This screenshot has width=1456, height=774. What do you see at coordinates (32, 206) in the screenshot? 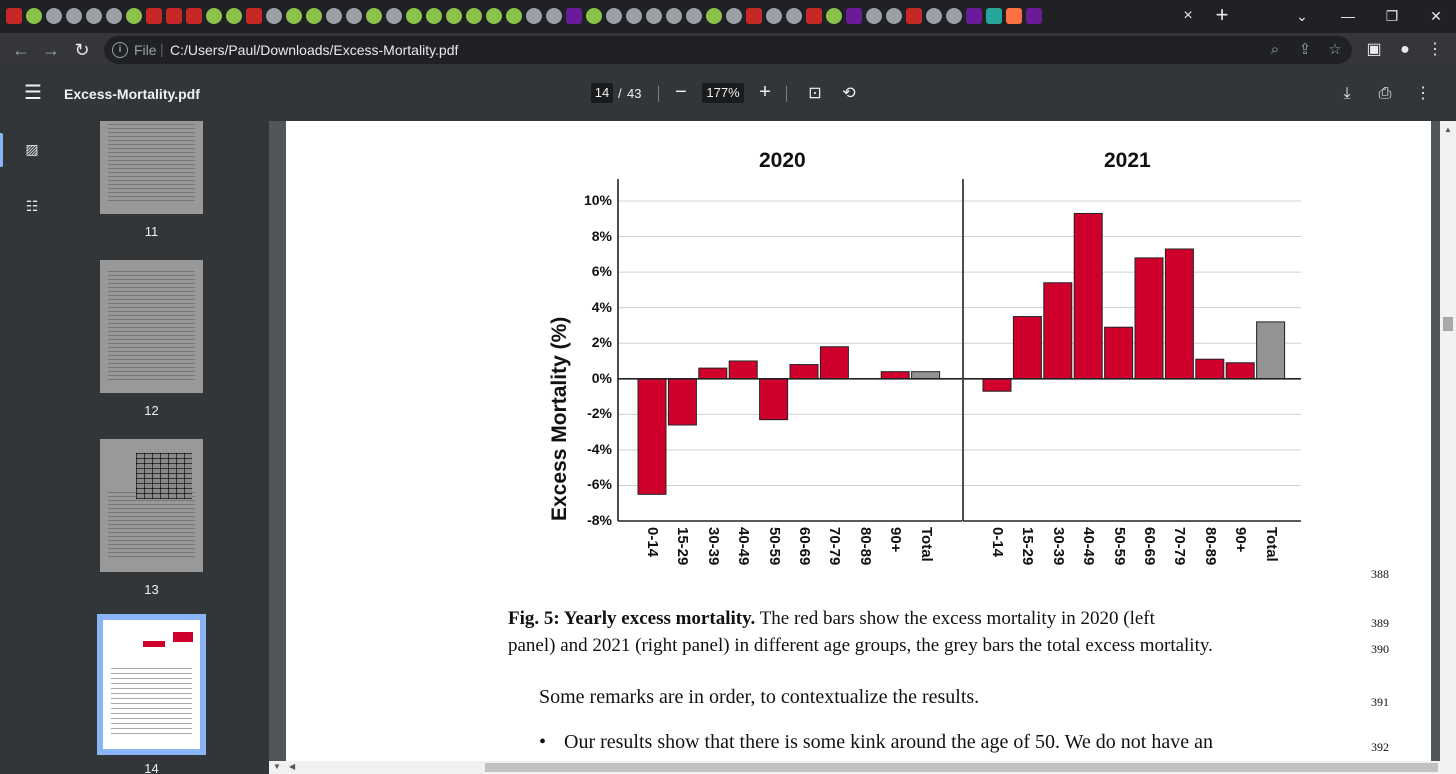
I see `outline-icon: ☷` at bounding box center [32, 206].